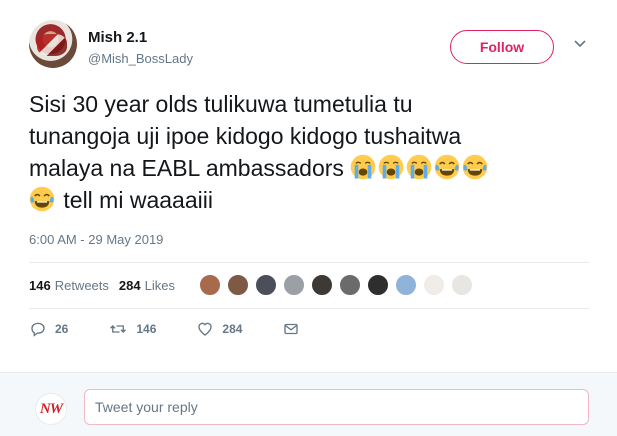 The width and height of the screenshot is (617, 436). Describe the element at coordinates (580, 44) in the screenshot. I see `chevron-down-icon` at that location.